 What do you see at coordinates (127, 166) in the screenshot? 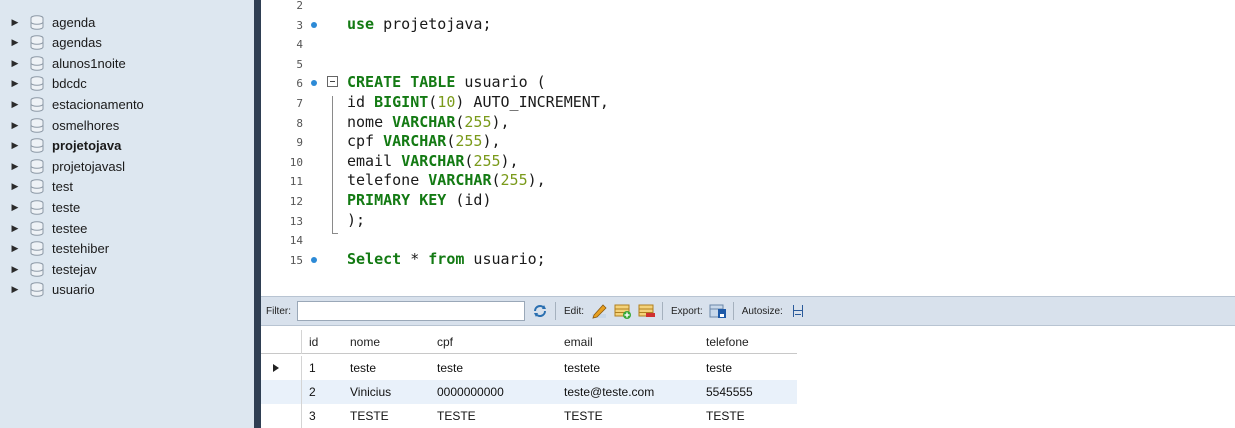
I see `schema-item: ▶ projetojavasl` at bounding box center [127, 166].